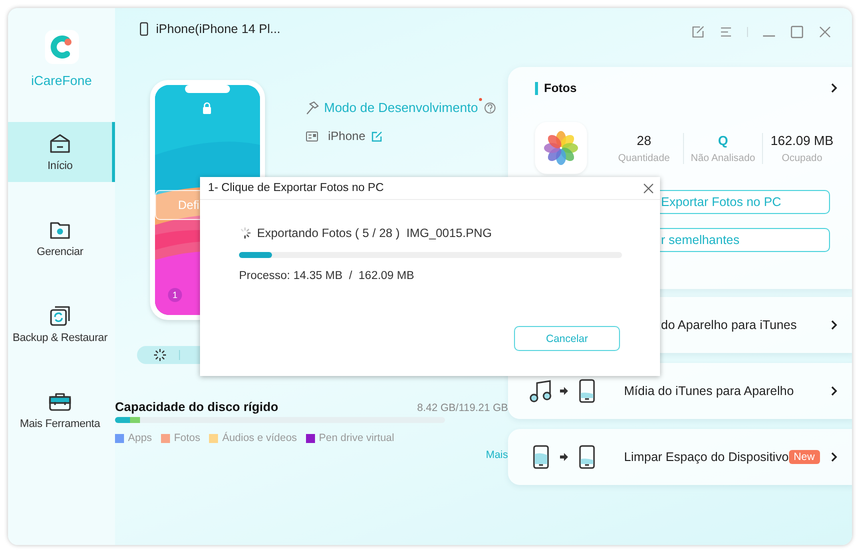 The width and height of the screenshot is (860, 553). I want to click on new-badge: New, so click(804, 457).